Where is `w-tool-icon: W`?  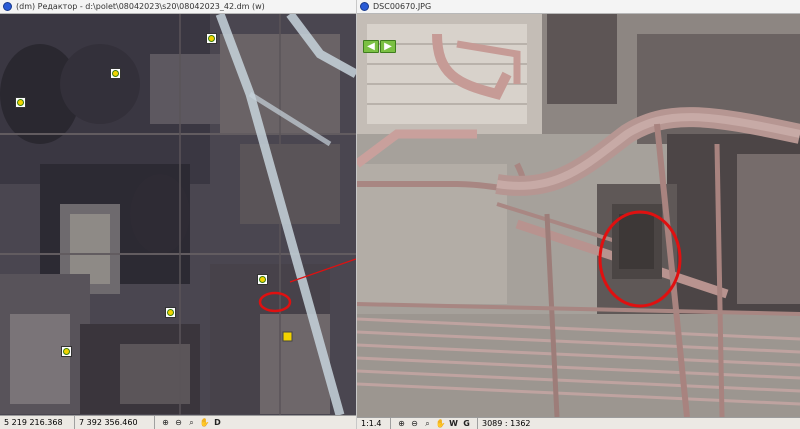
w-tool-icon: W is located at coordinates (453, 423).